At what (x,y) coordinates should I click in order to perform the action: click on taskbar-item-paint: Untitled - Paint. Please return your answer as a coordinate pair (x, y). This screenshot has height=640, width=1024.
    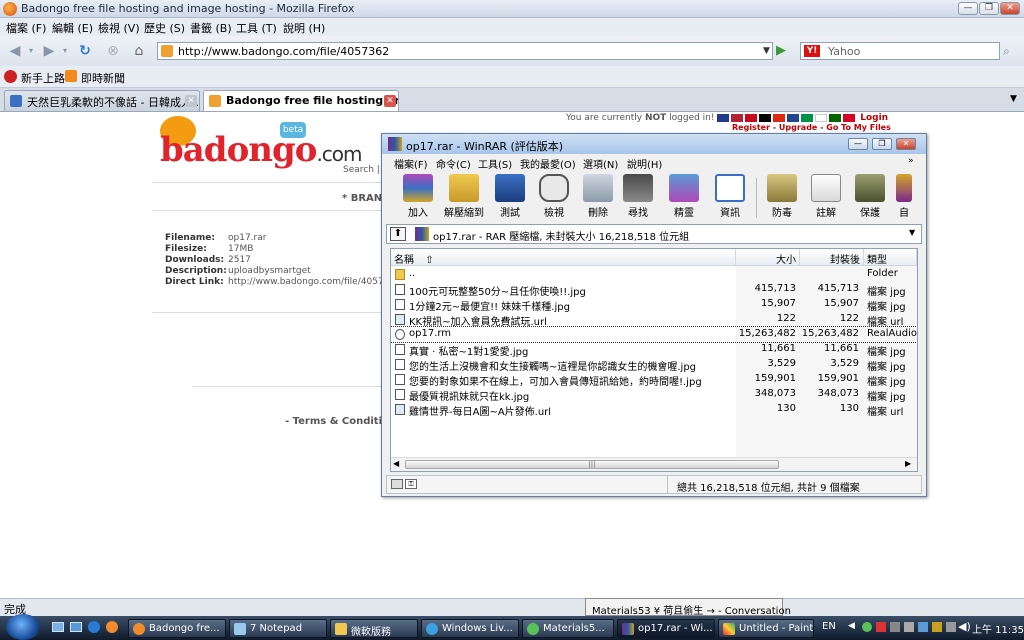
    Looking at the image, I should click on (766, 628).